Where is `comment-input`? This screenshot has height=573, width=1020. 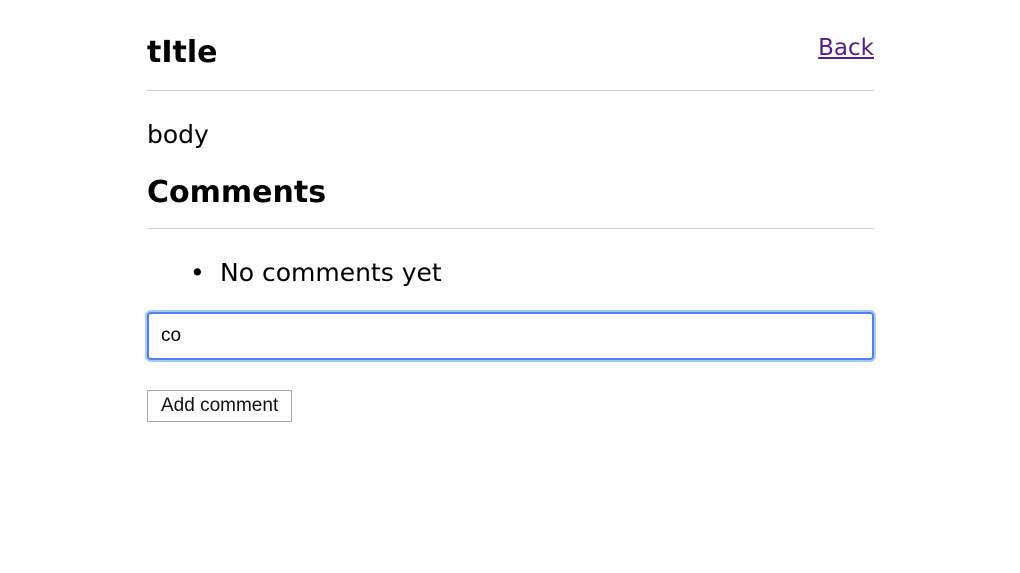 comment-input is located at coordinates (510, 336).